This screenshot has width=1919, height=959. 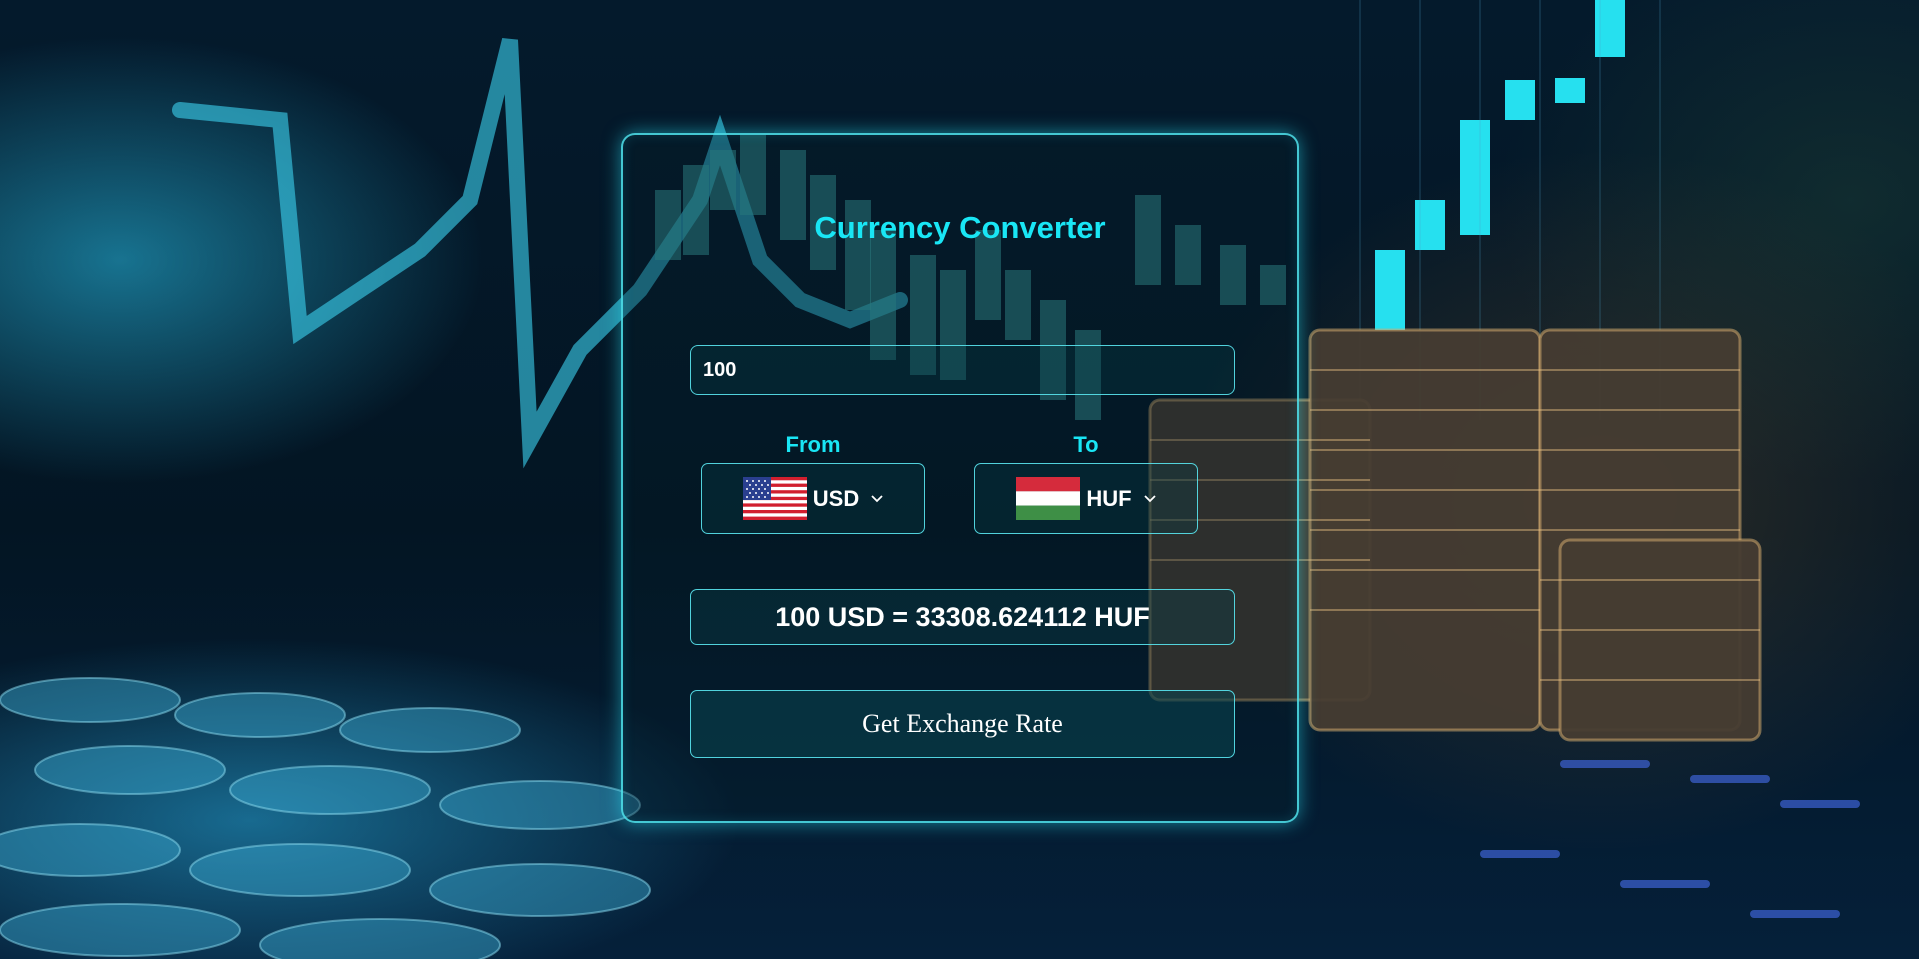 I want to click on exchange-result: 100 USD = 33308.624112 HUF, so click(x=962, y=617).